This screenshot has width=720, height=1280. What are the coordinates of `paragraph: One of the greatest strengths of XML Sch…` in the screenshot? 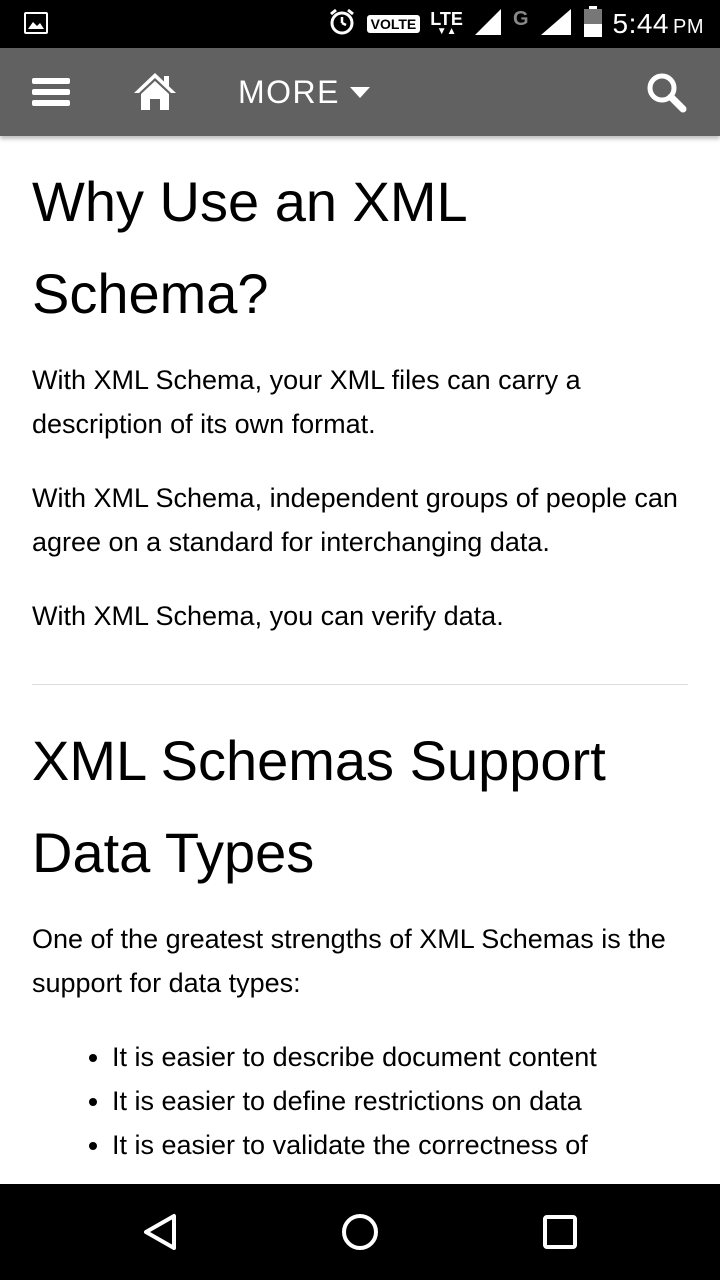 It's located at (349, 961).